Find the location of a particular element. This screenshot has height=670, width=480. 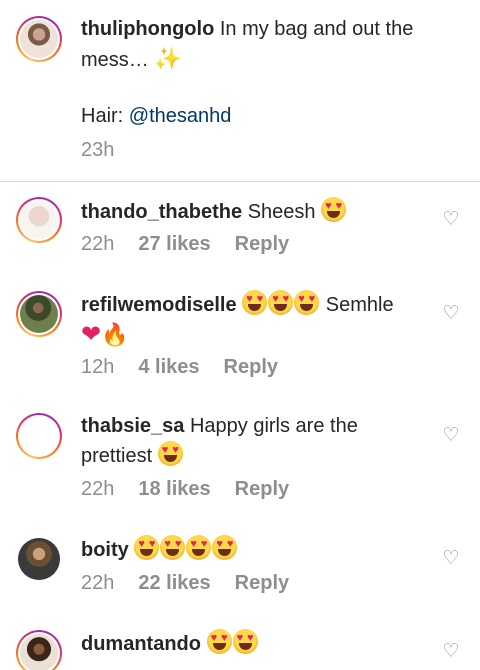

comment-likes: 4 likes is located at coordinates (168, 367).